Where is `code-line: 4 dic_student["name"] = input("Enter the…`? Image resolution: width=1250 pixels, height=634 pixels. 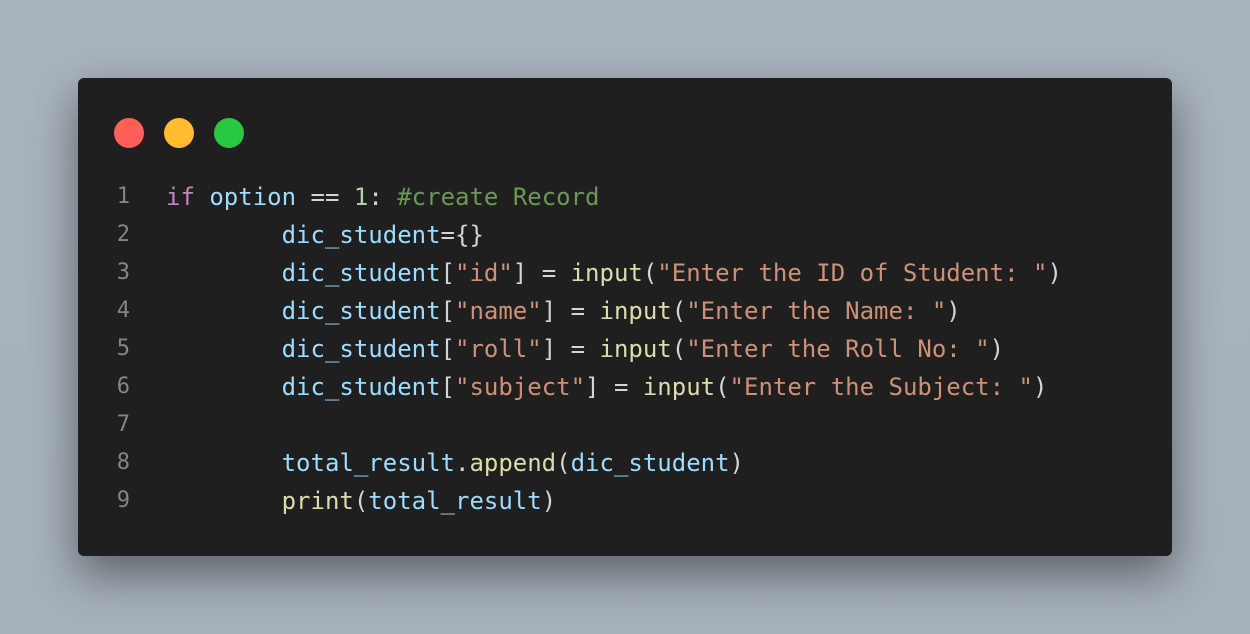 code-line: 4 dic_student["name"] = input("Enter the… is located at coordinates (625, 311).